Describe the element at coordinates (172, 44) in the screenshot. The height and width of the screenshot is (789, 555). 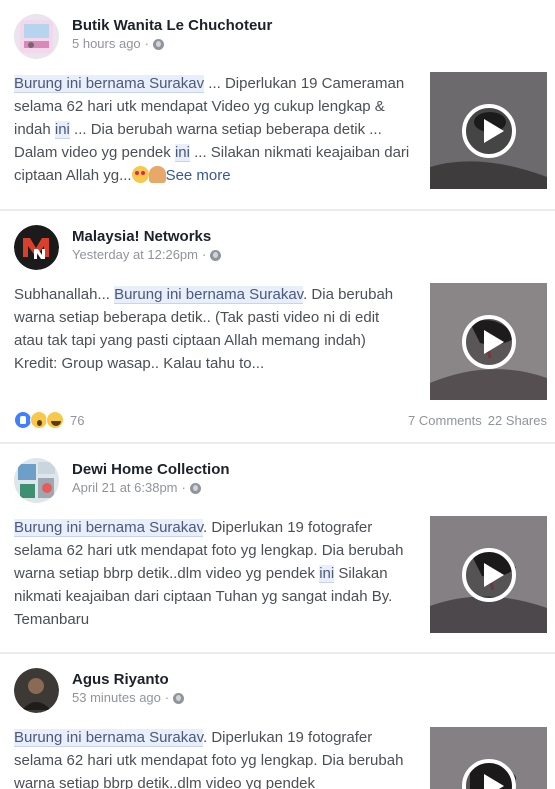
I see `post-time-row: 5 hours ago ·` at that location.